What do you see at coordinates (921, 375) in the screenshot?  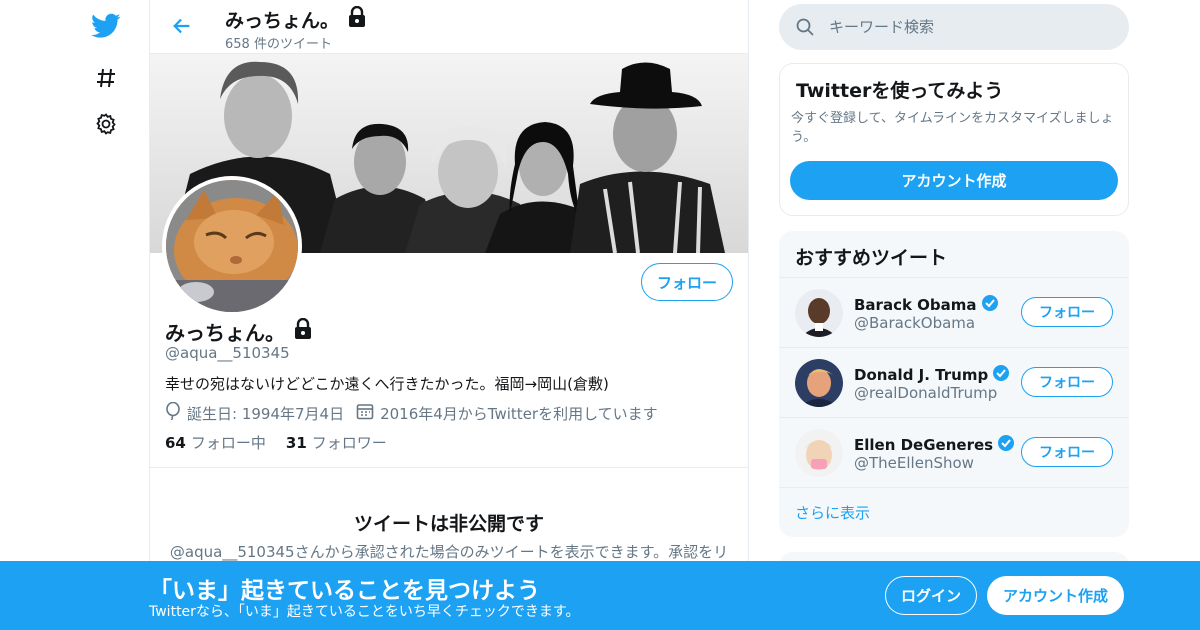 I see `recommended-name-text: Donald J. Trump` at bounding box center [921, 375].